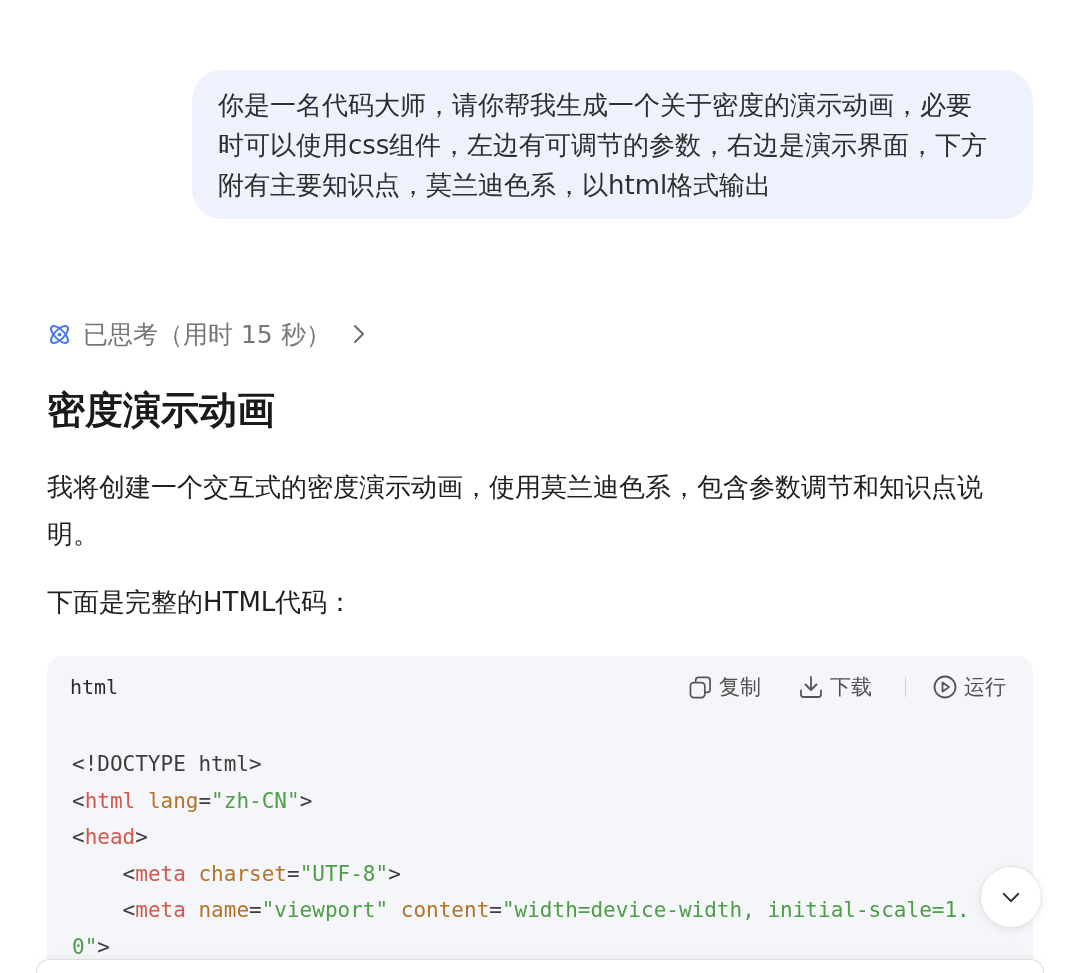 The height and width of the screenshot is (973, 1080). I want to click on code-line: <!DOCTYPE html>, so click(167, 764).